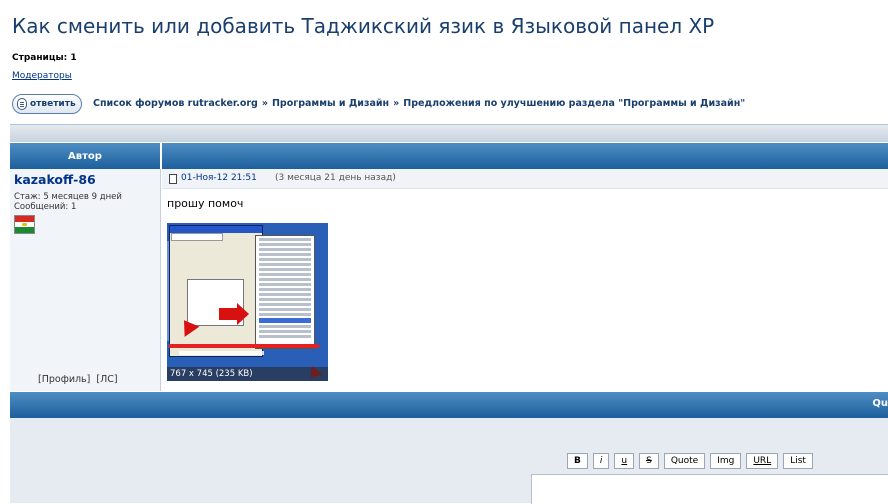  What do you see at coordinates (85, 156) in the screenshot?
I see `author-column-header: Автор` at bounding box center [85, 156].